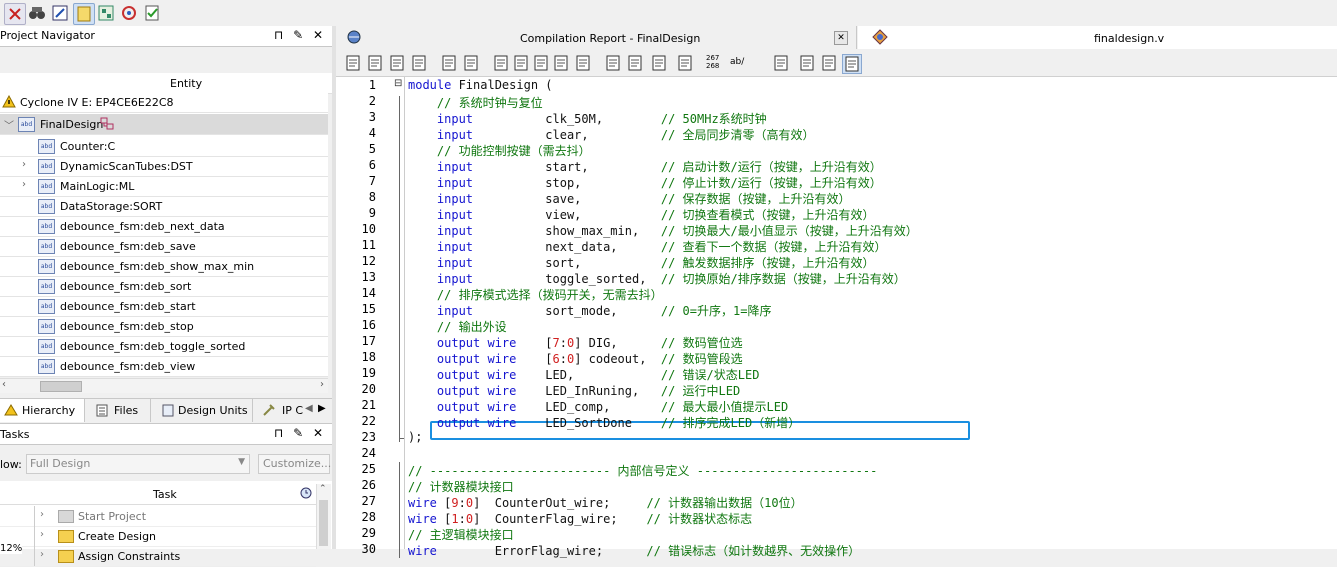  Describe the element at coordinates (60, 13) in the screenshot. I see `edit-icon` at that location.